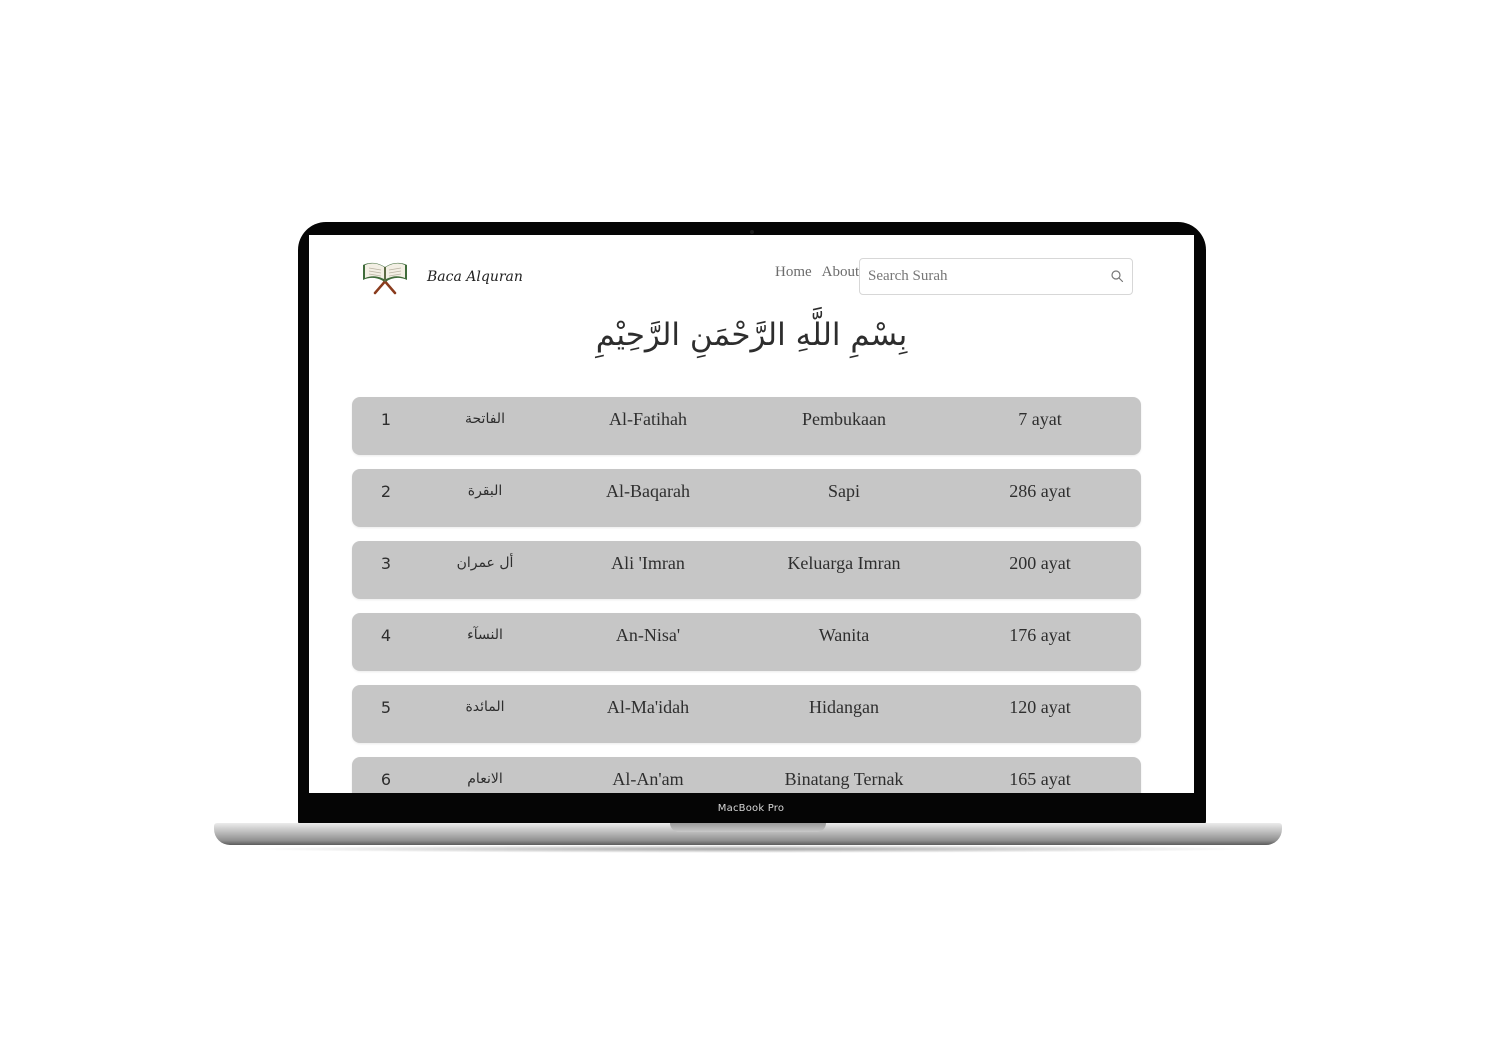 This screenshot has width=1500, height=1038. I want to click on surah-latin-name: An-Nisa', so click(648, 635).